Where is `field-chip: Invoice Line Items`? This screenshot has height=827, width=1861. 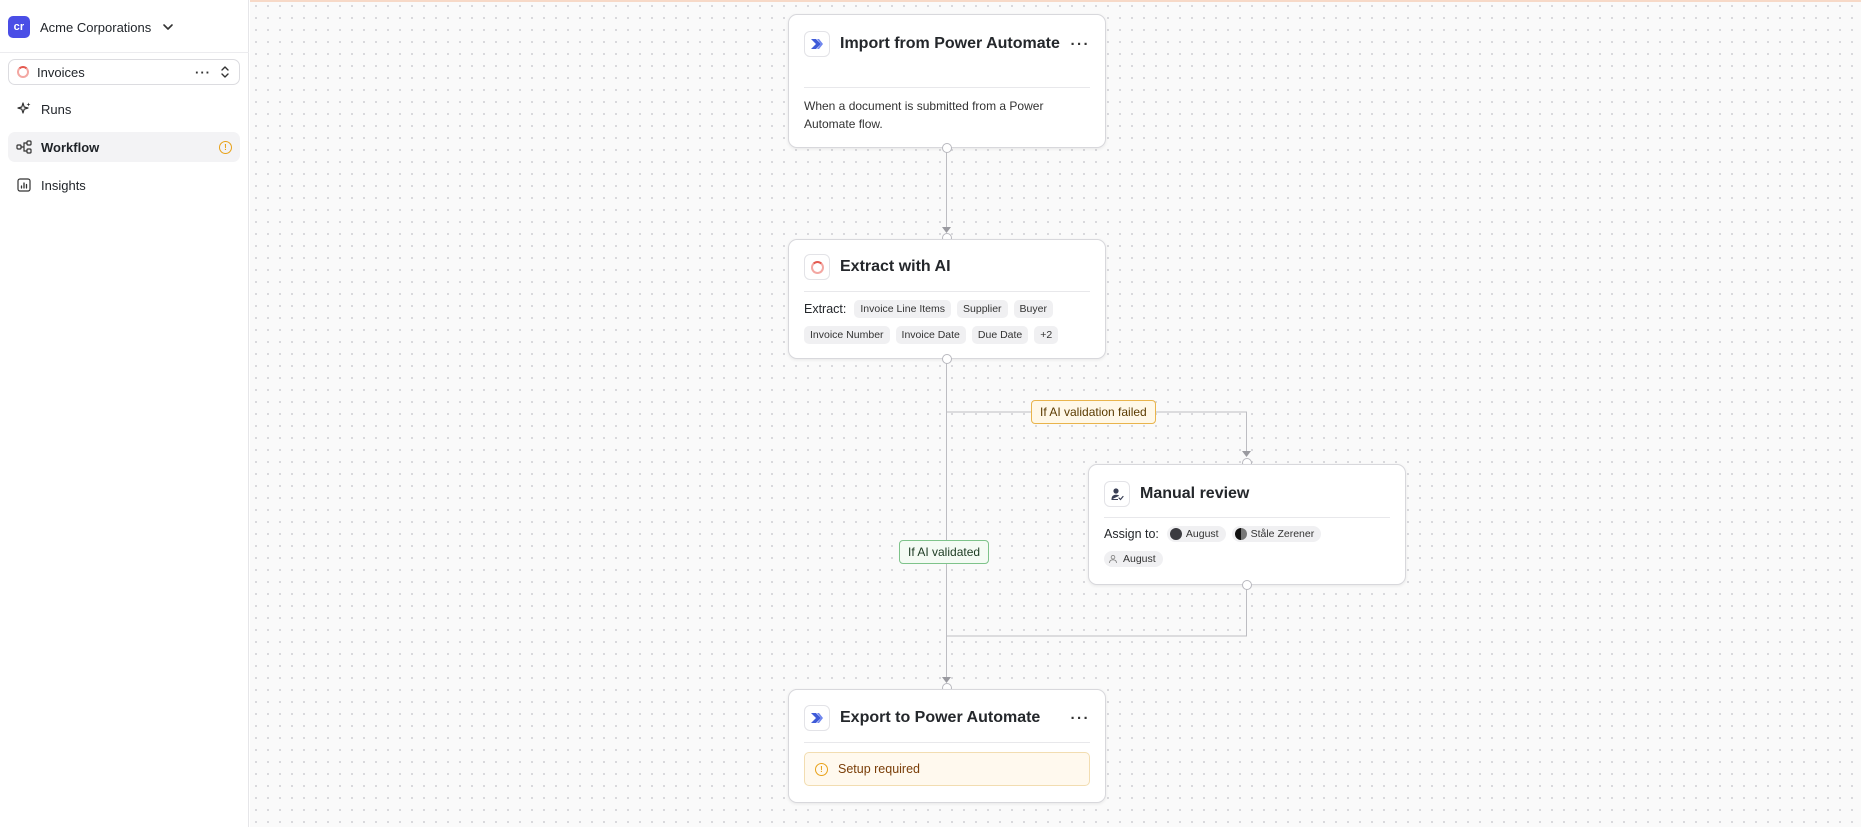
field-chip: Invoice Line Items is located at coordinates (903, 309).